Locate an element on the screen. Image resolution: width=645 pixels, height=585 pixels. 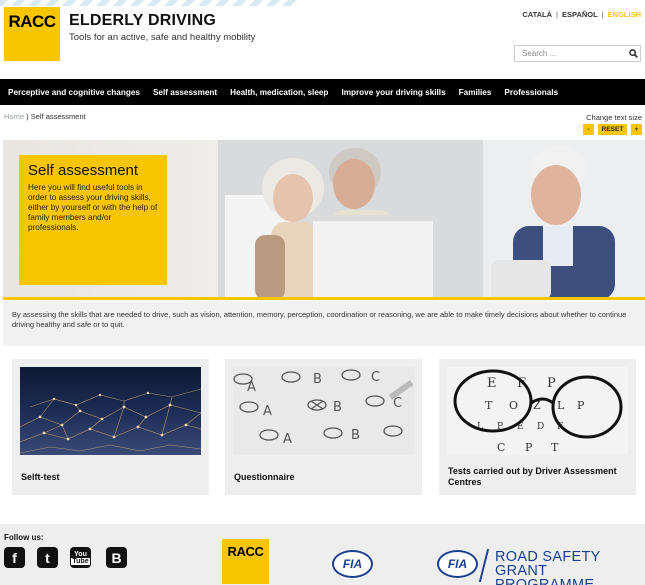
nav-item-perceptive: Perceptive and cognitive changes is located at coordinates (74, 92).